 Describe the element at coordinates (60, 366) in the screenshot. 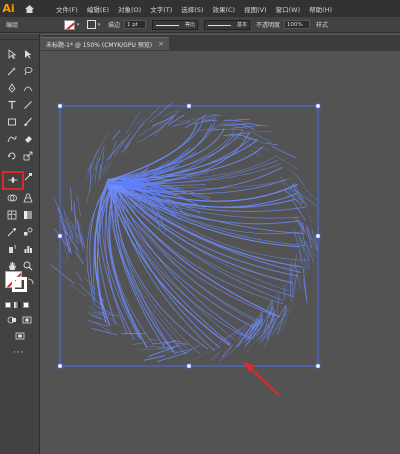

I see `handle-bottom-left` at that location.